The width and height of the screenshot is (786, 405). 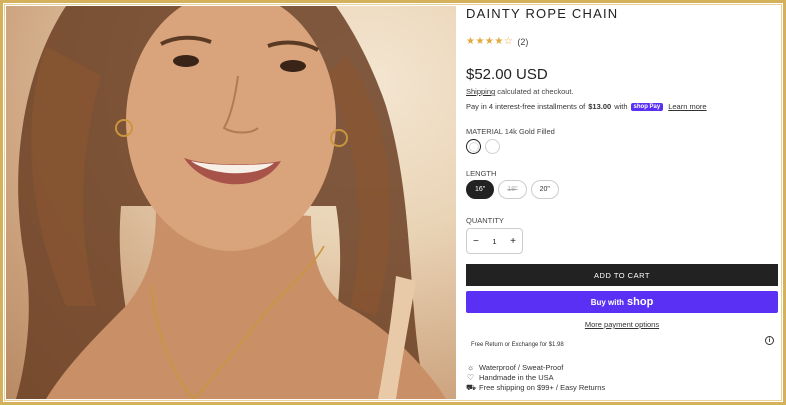 I want to click on feature-item: ☼ Waterproof / Sweat-Proof, so click(x=535, y=367).